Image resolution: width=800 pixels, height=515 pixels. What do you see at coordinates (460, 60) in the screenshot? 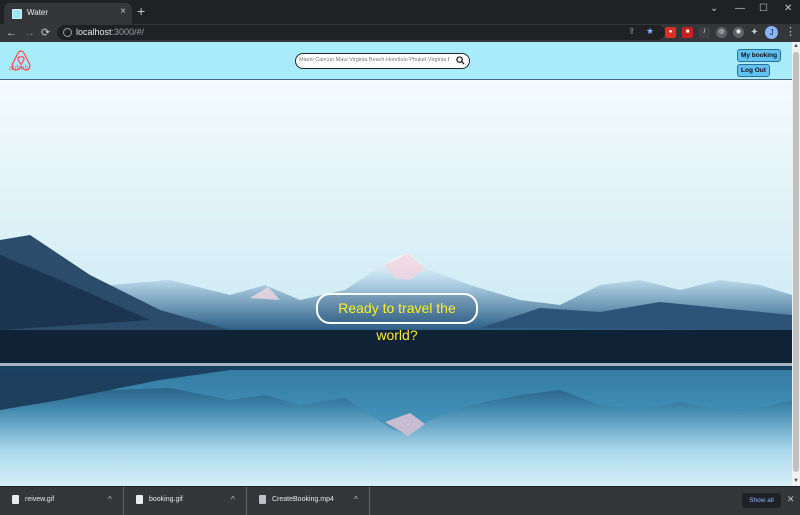
I see `search-icon` at bounding box center [460, 60].